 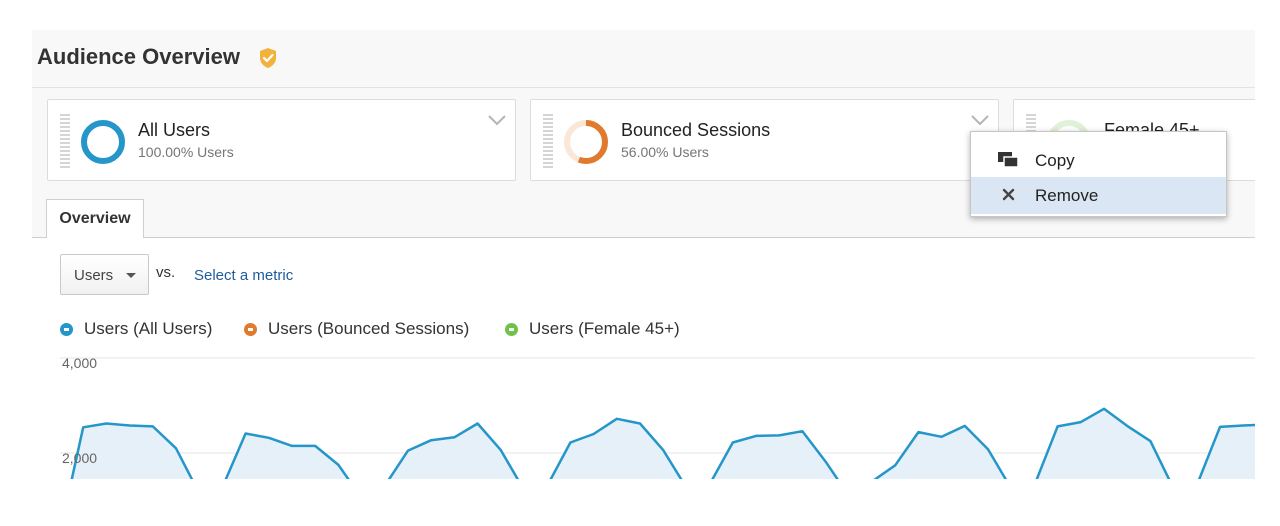 I want to click on verified-shield-icon, so click(x=268, y=58).